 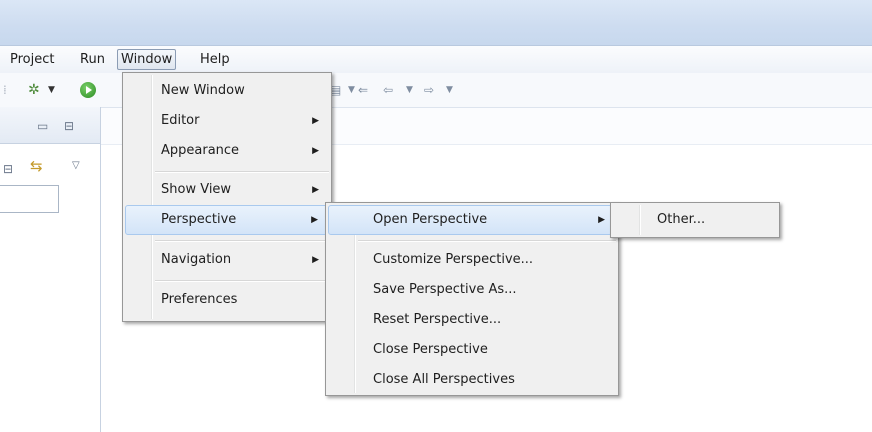 I want to click on menu-item-close-all-perspectives: Close All Perspectives, so click(x=472, y=380).